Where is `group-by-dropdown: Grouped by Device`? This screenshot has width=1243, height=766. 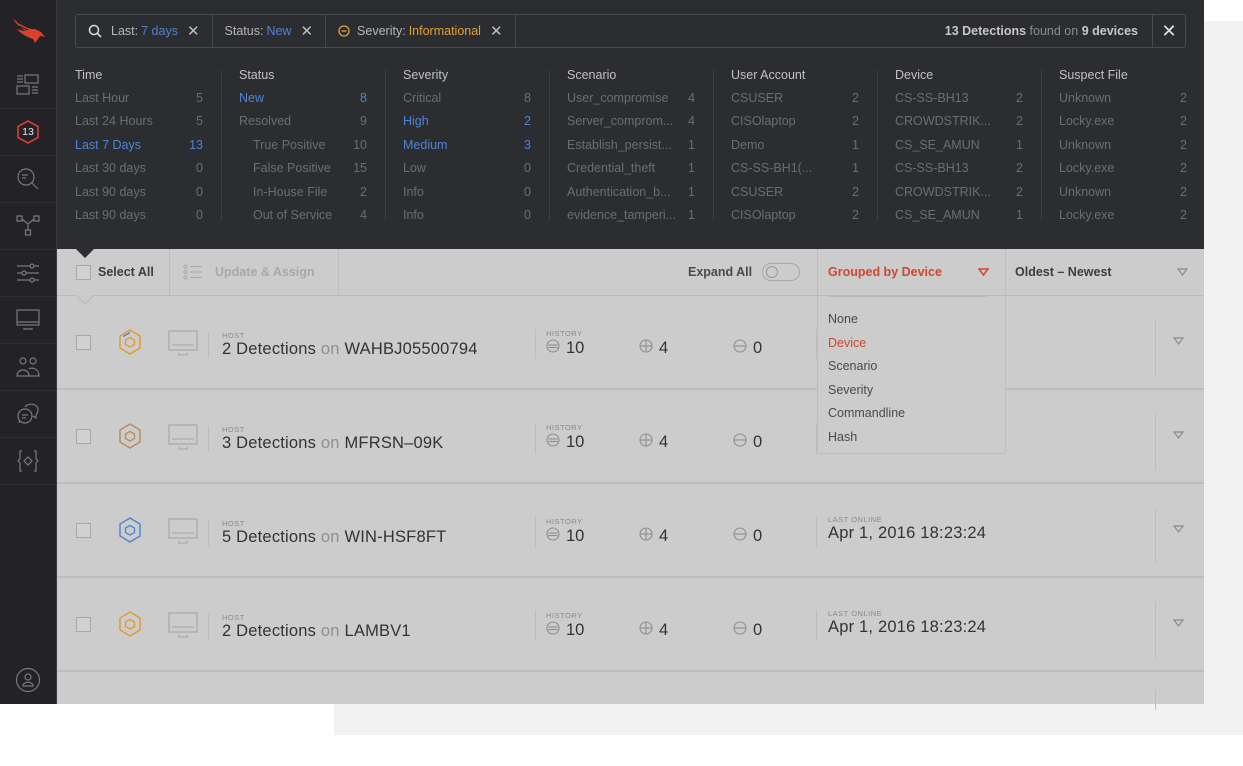 group-by-dropdown: Grouped by Device is located at coordinates (911, 272).